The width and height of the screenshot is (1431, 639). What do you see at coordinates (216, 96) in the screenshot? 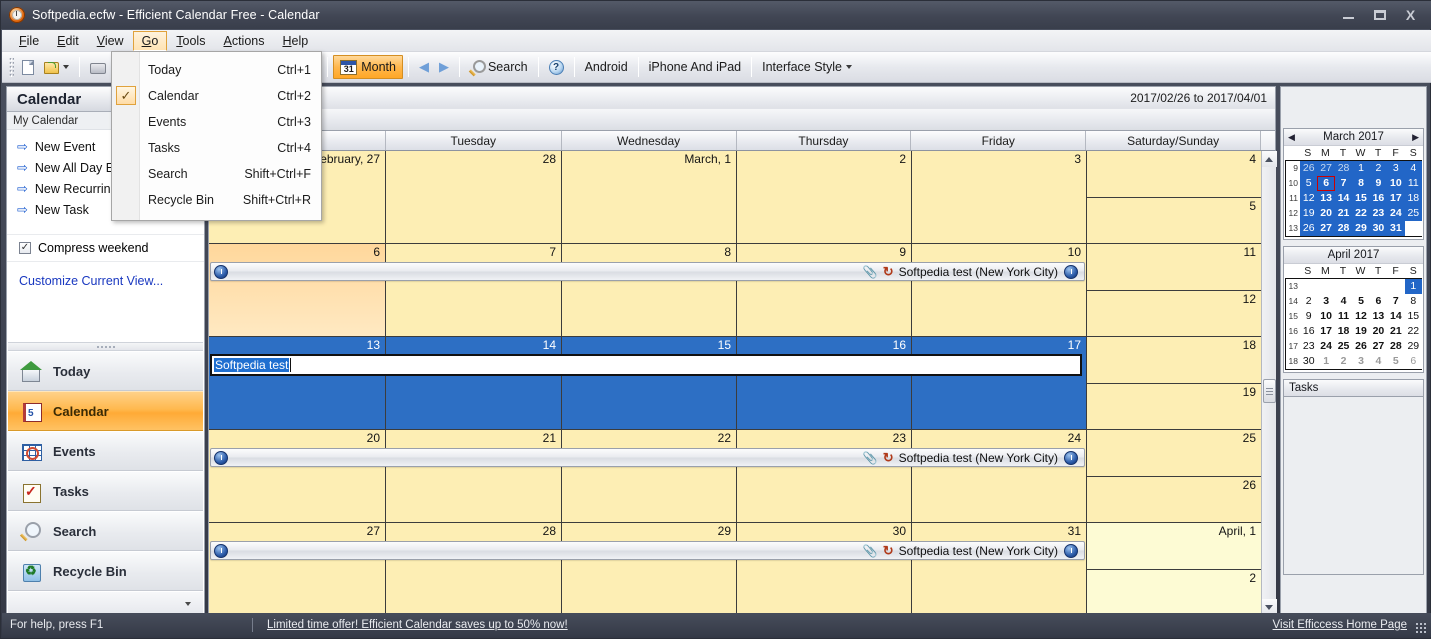
I see `go-menu-item-calendar: ✓ Calendar Ctrl+2` at bounding box center [216, 96].